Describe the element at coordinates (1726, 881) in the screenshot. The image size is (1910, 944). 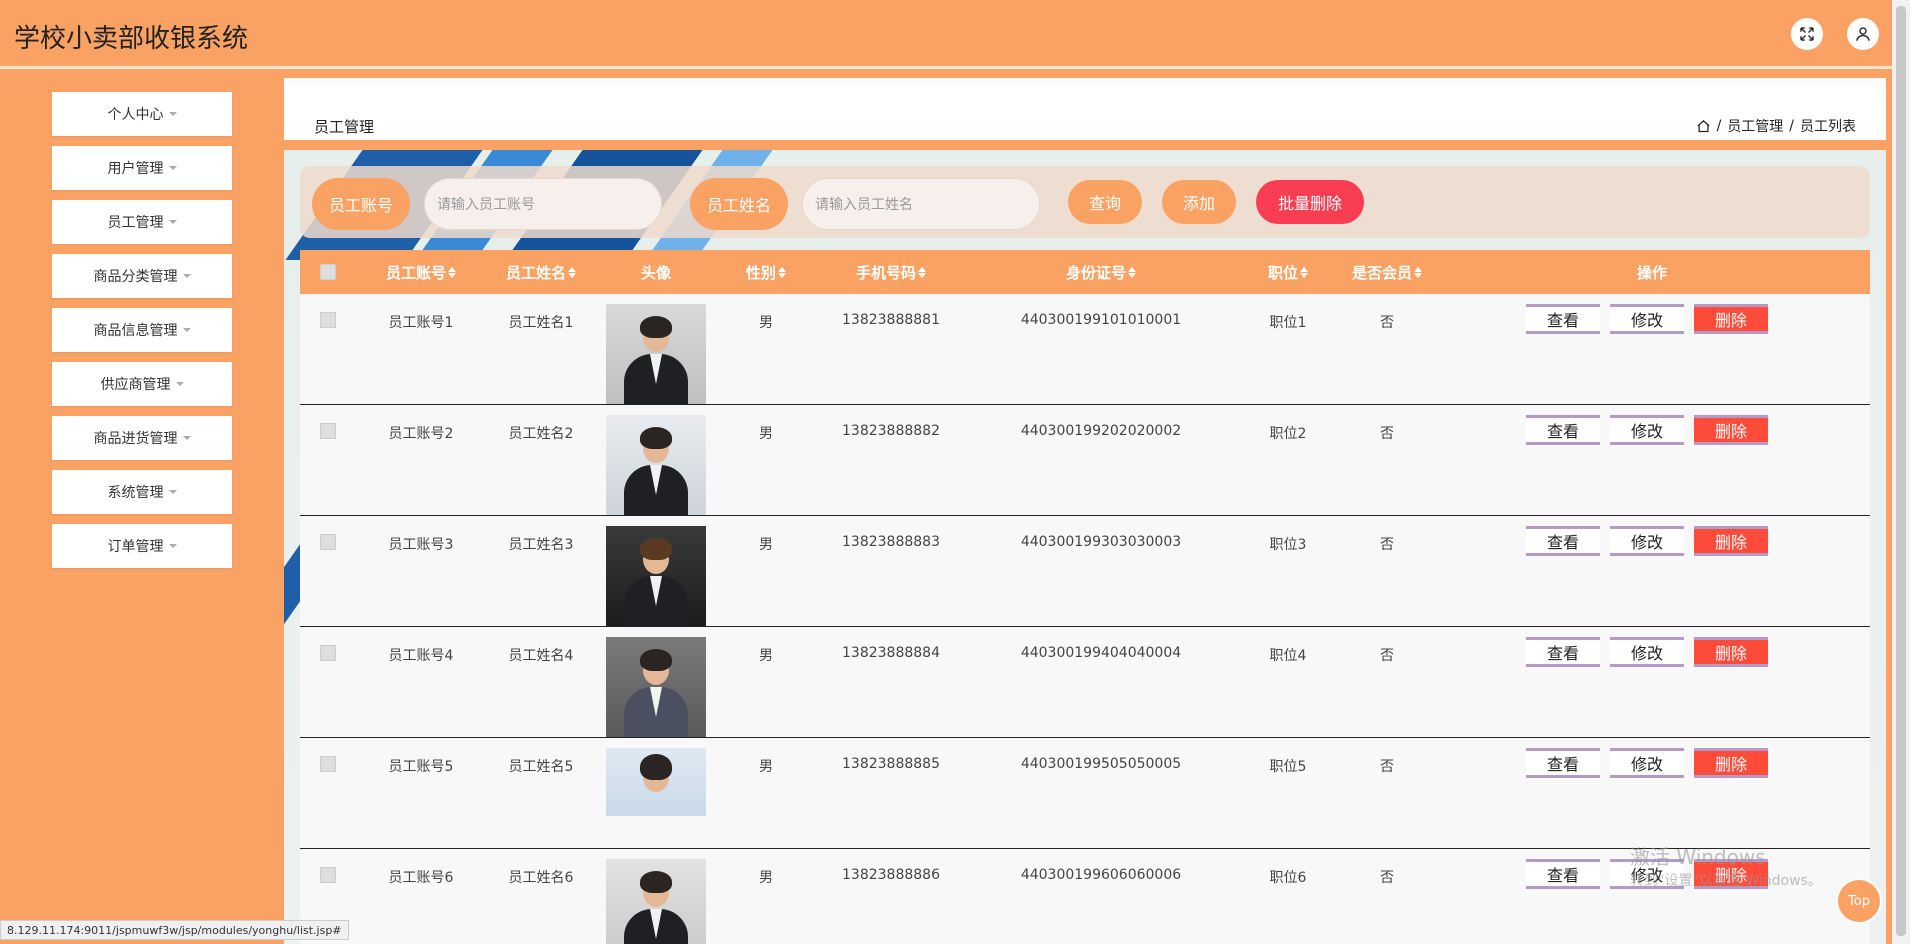
I see `watermark-line: 转到"设置"以激活 Windows。` at that location.